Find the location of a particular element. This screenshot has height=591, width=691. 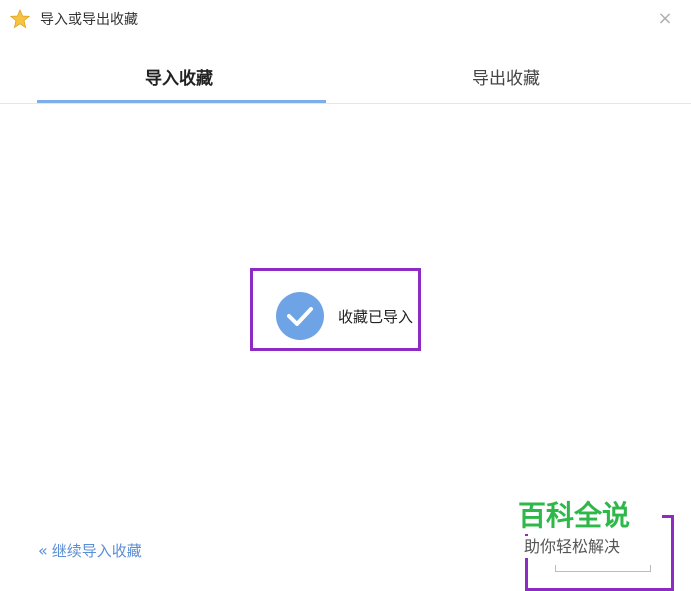

tab-export-favorites: 导出收藏 is located at coordinates (506, 79).